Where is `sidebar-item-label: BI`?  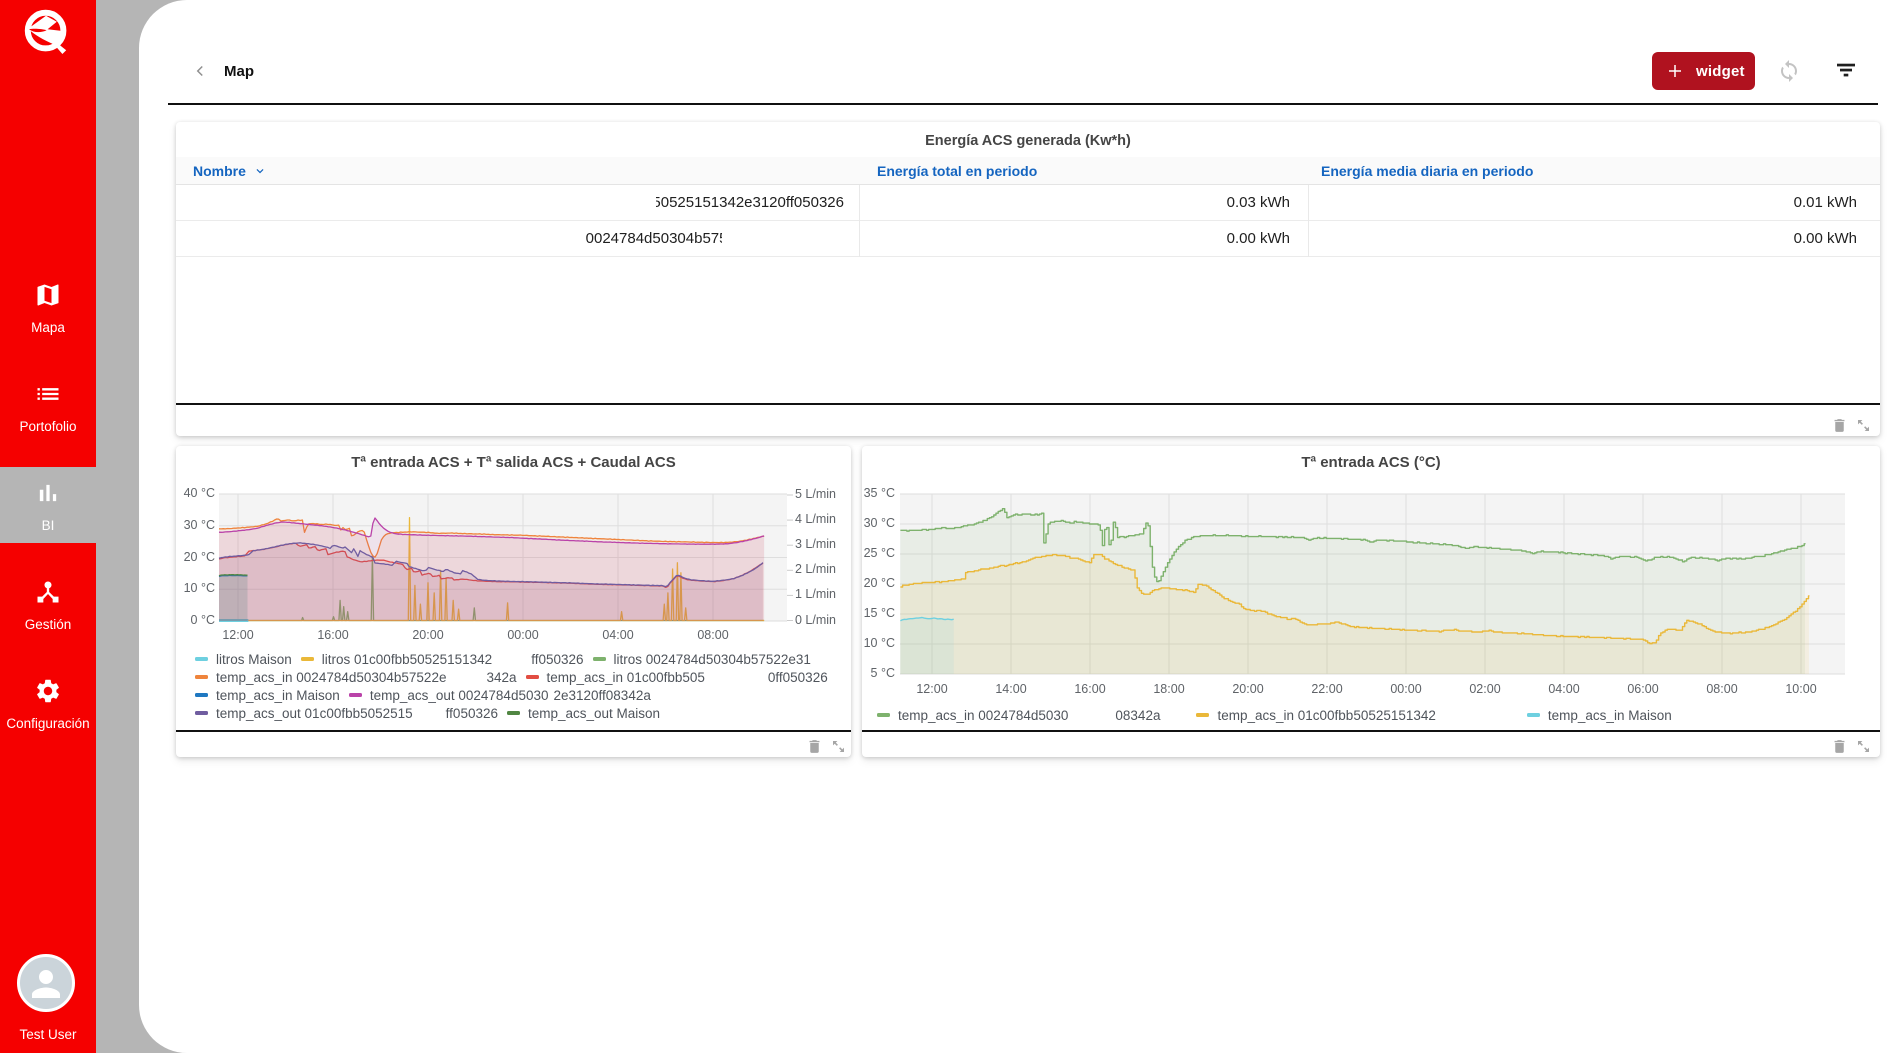
sidebar-item-label: BI is located at coordinates (48, 525).